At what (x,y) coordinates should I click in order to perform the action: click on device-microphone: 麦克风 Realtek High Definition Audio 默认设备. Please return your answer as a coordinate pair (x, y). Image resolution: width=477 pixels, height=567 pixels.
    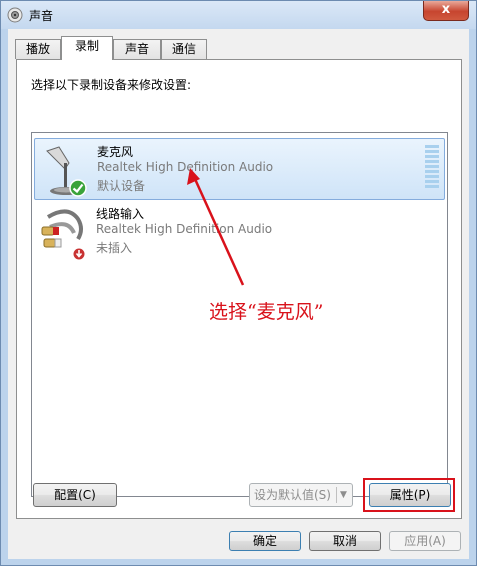
    Looking at the image, I should click on (239, 169).